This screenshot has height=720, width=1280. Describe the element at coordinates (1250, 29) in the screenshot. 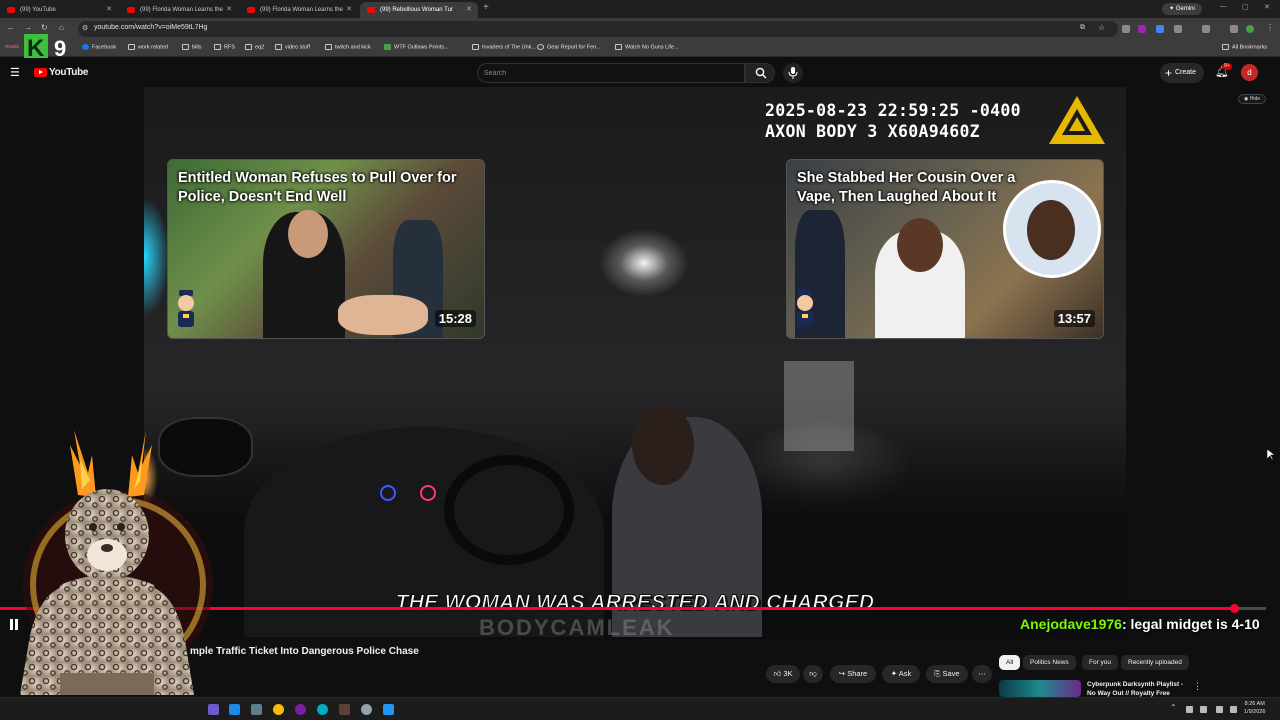

I see `profile-icon` at that location.